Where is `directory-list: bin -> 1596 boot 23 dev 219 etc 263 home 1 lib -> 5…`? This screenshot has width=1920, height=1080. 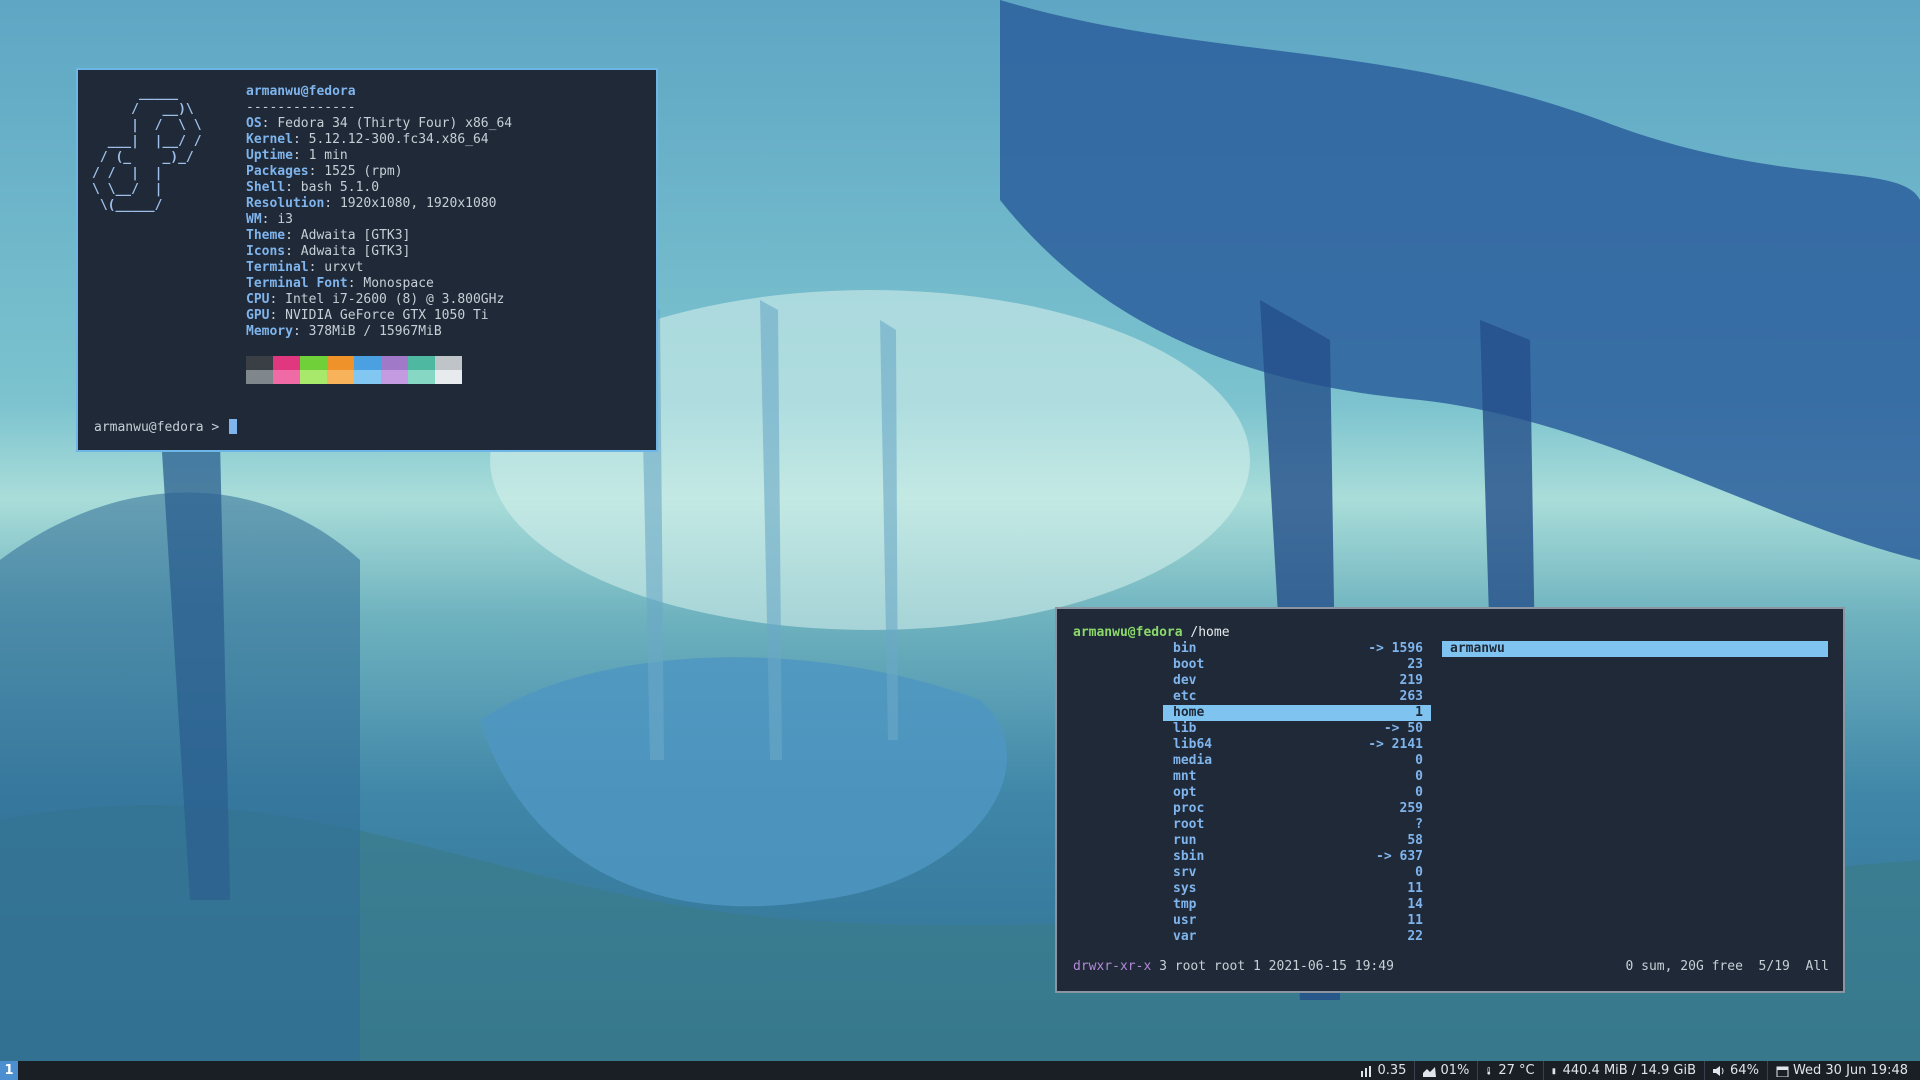
directory-list: bin -> 1596 boot 23 dev 219 etc 263 home 1 lib -> 5… is located at coordinates (1297, 793).